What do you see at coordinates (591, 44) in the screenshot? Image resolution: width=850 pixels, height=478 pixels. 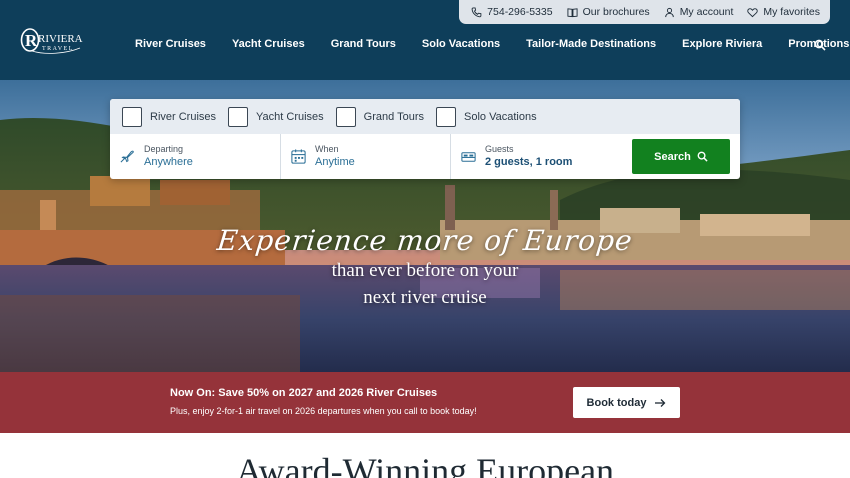 I see `nav-tailor-made: Tailor-Made Destinations` at bounding box center [591, 44].